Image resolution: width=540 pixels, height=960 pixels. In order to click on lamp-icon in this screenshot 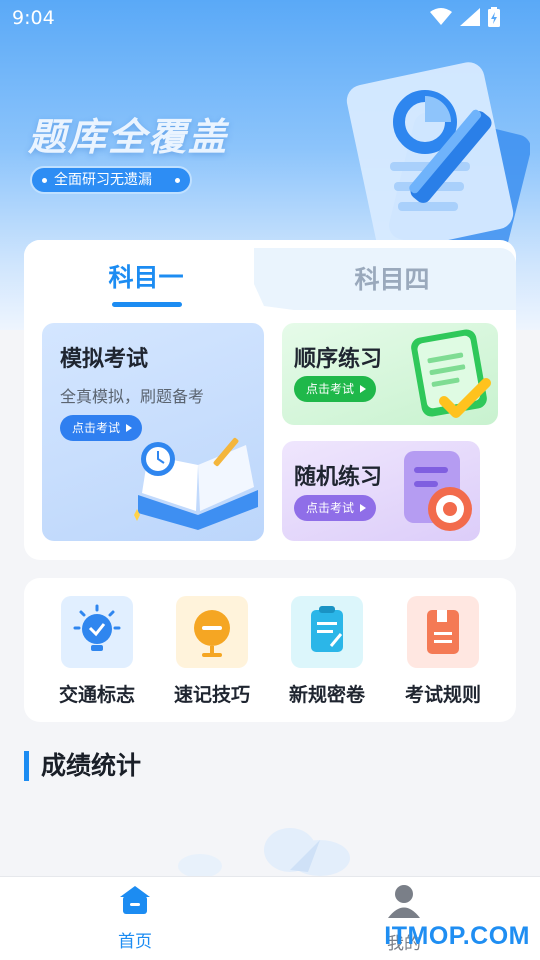, I will do `click(212, 633)`.